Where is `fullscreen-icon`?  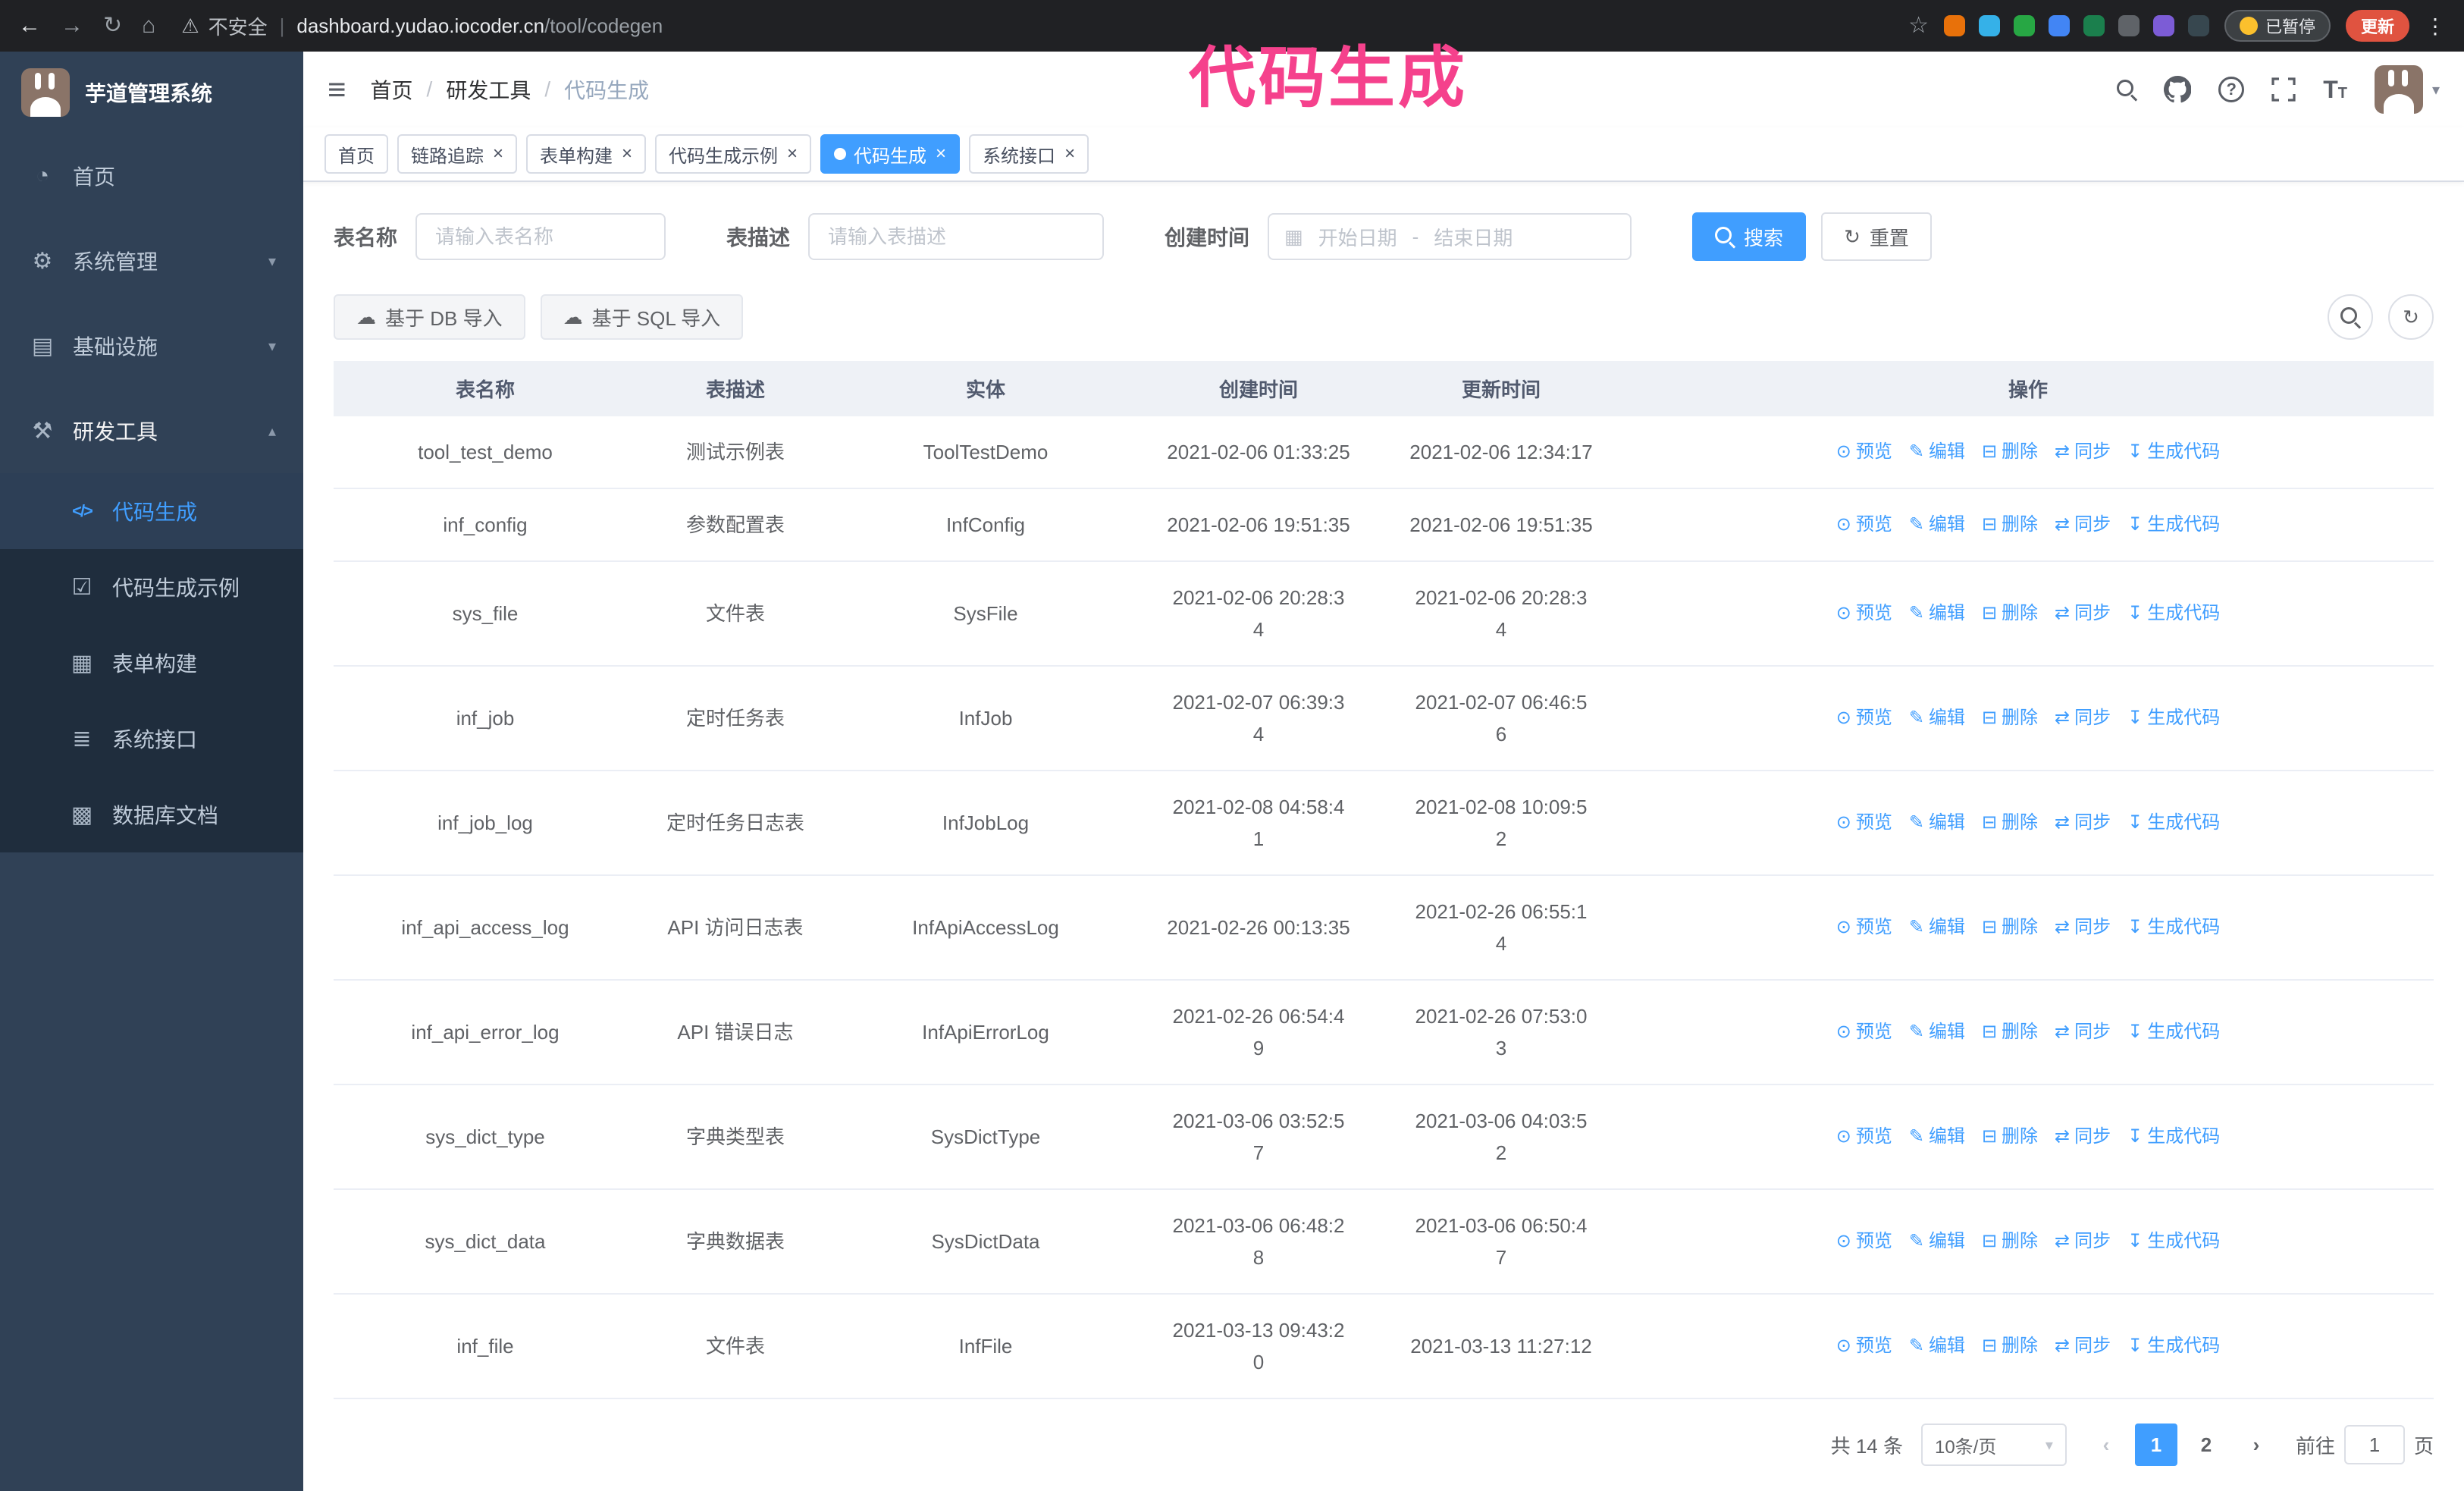 fullscreen-icon is located at coordinates (2283, 89).